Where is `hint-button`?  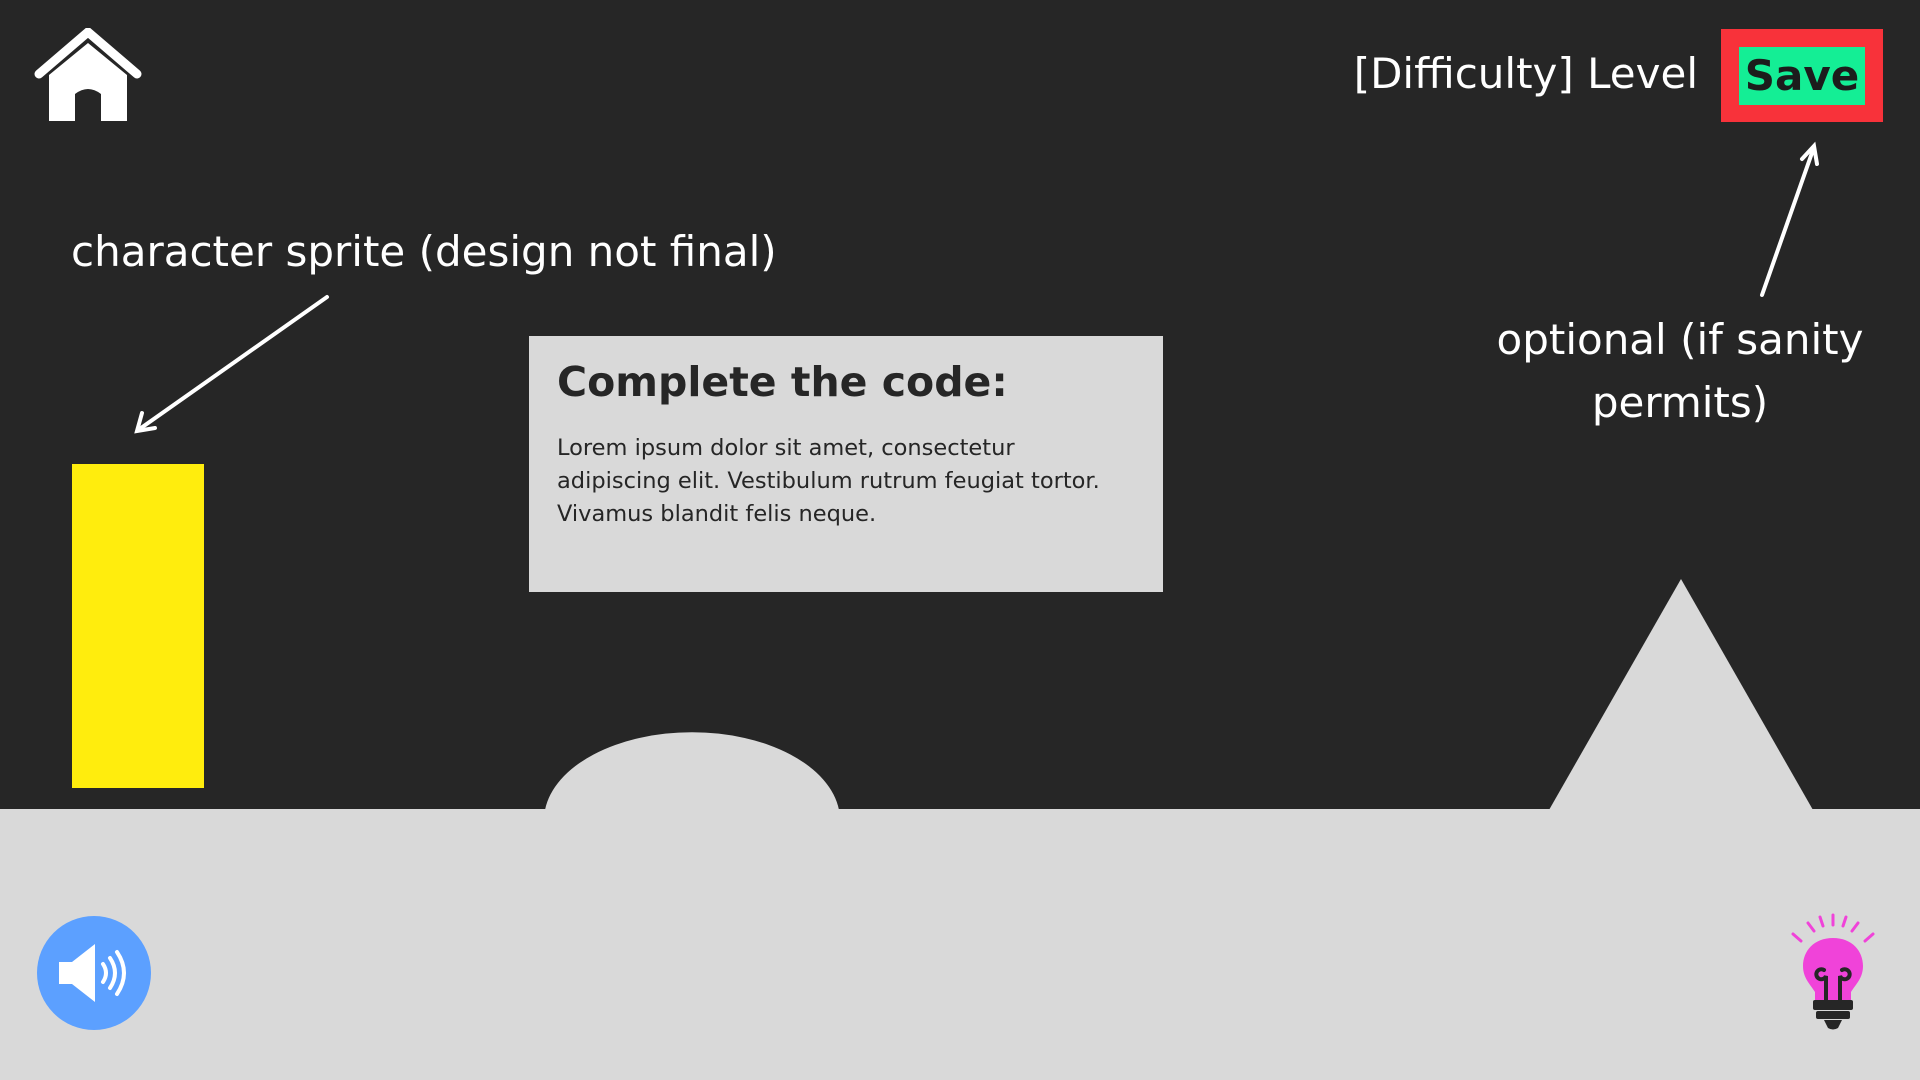 hint-button is located at coordinates (1833, 972).